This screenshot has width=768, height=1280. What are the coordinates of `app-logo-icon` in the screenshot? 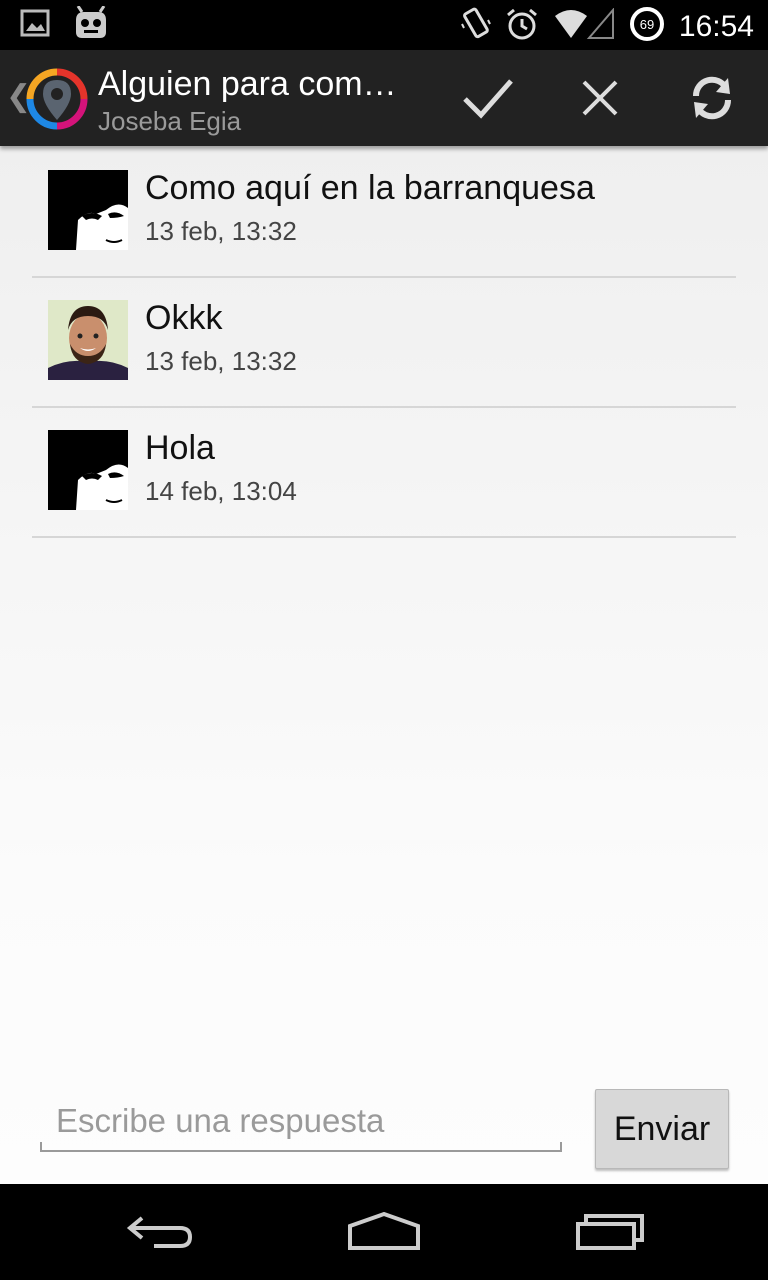 It's located at (57, 99).